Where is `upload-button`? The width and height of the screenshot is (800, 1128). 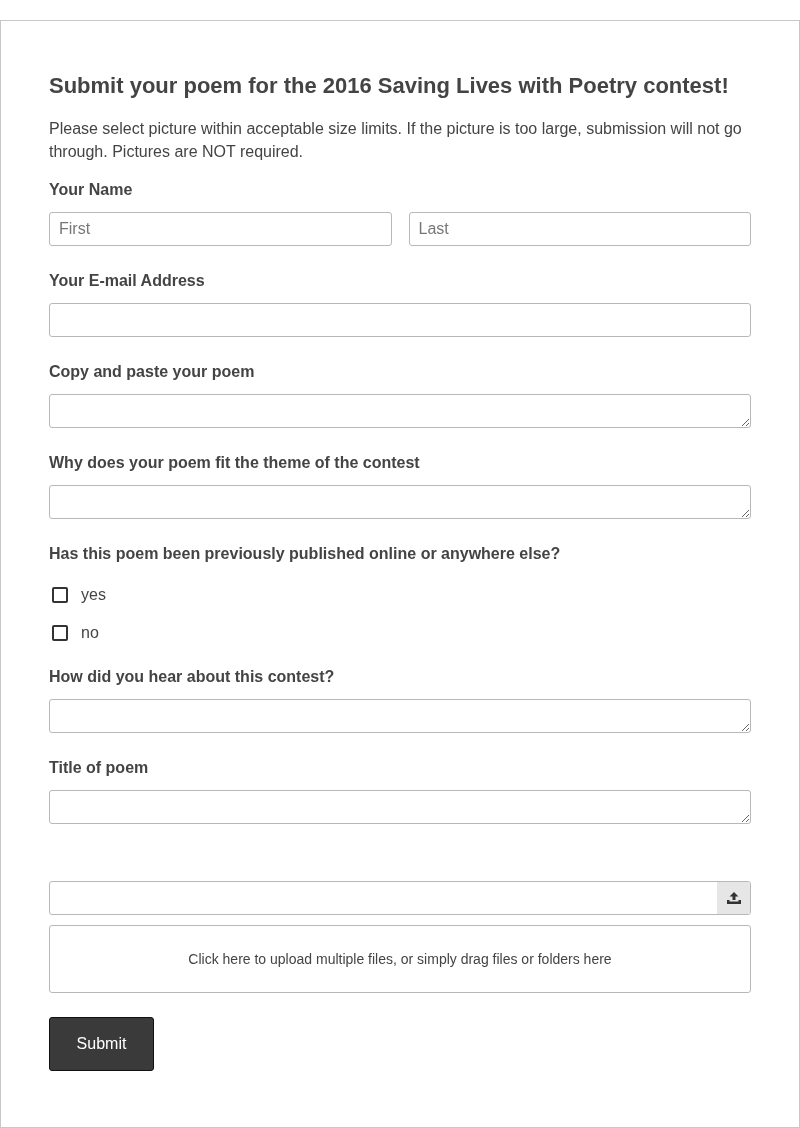
upload-button is located at coordinates (733, 898).